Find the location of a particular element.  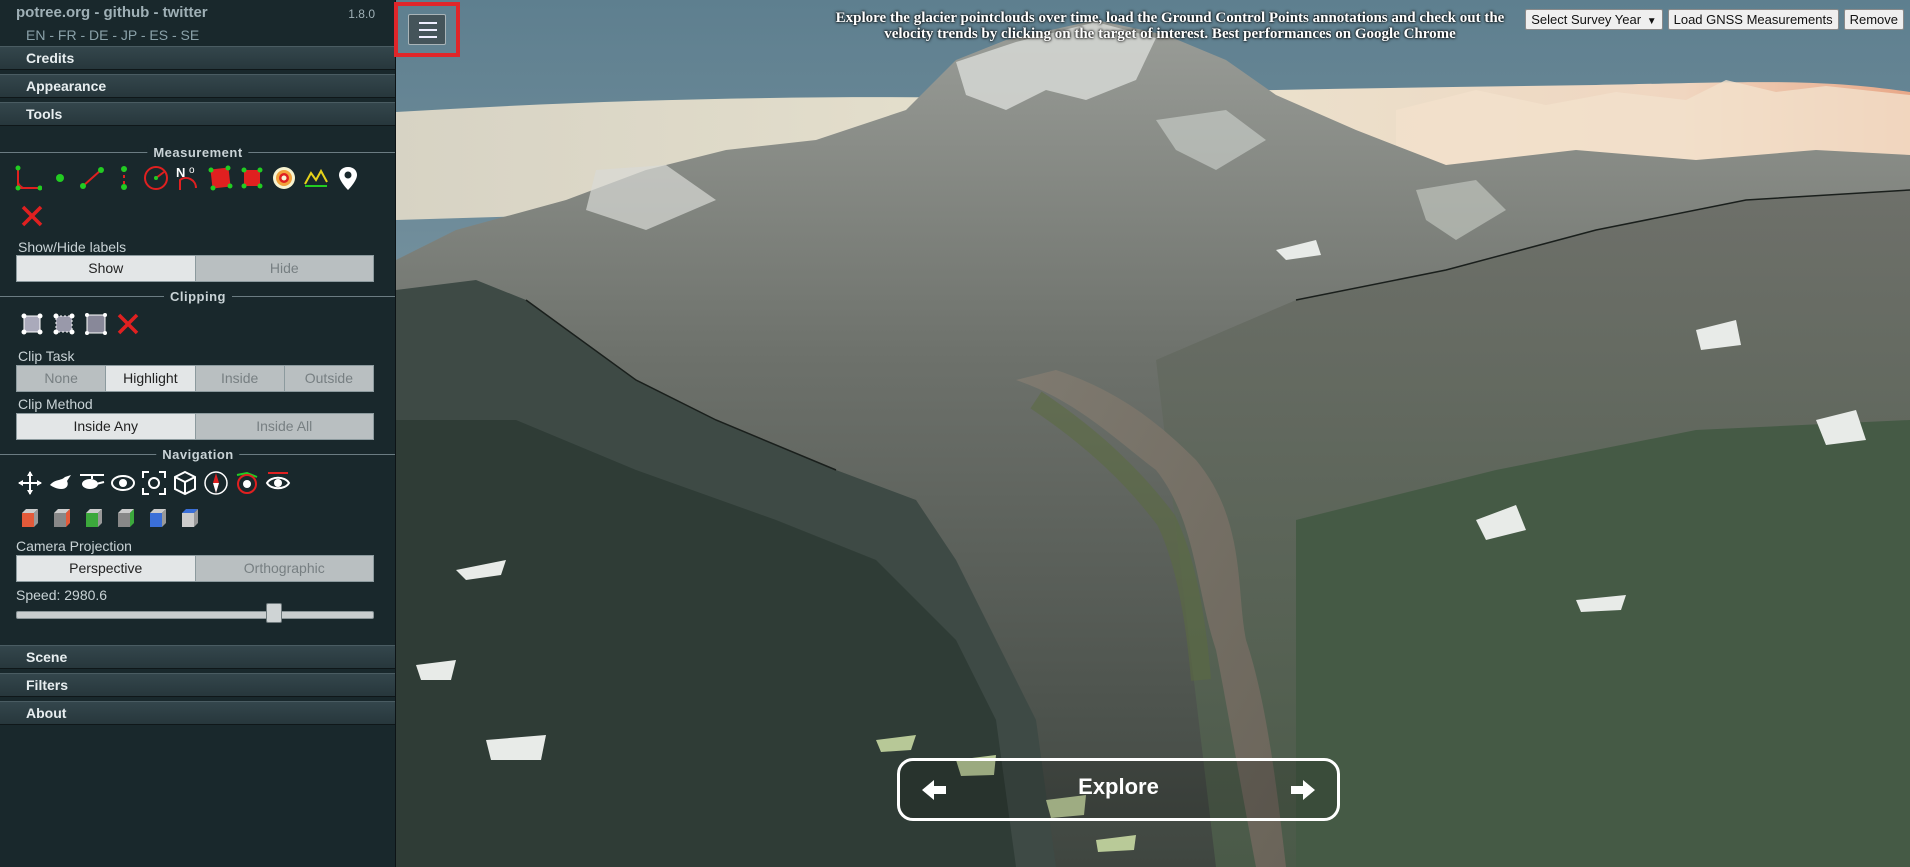

sidebar-toggle-button is located at coordinates (427, 29).